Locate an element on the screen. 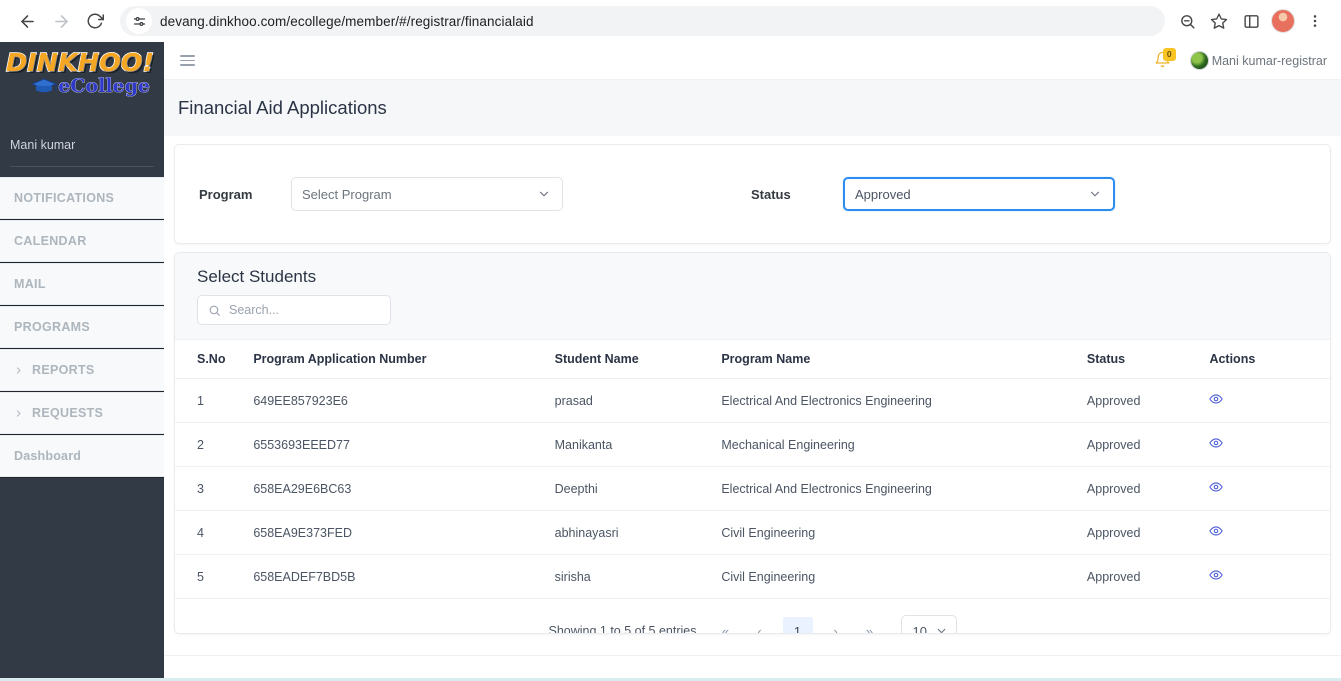 This screenshot has width=1341, height=681. sidebar-item-label: REPORTS is located at coordinates (63, 370).